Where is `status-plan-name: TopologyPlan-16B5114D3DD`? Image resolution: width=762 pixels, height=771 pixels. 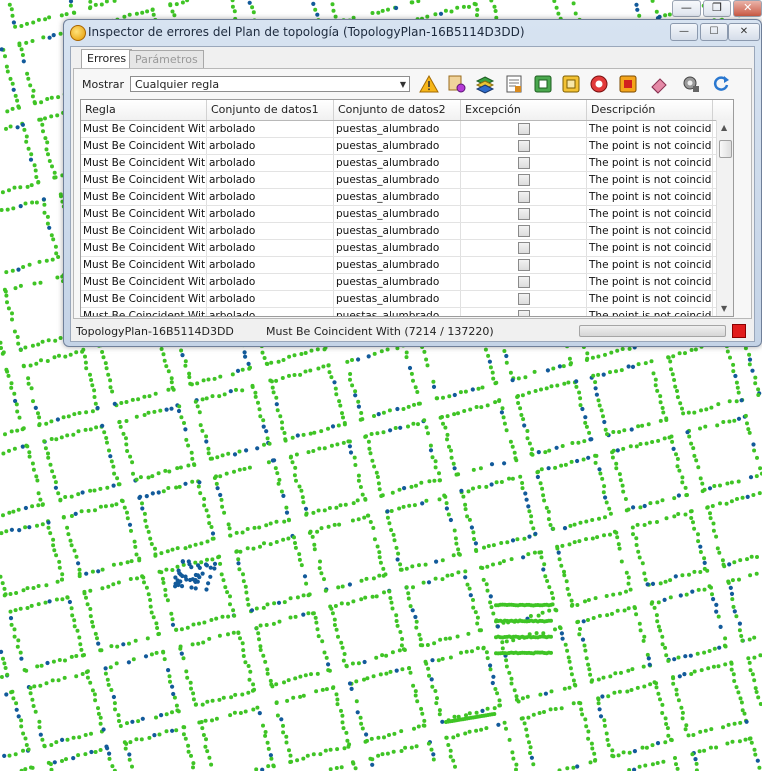 status-plan-name: TopologyPlan-16B5114D3DD is located at coordinates (155, 331).